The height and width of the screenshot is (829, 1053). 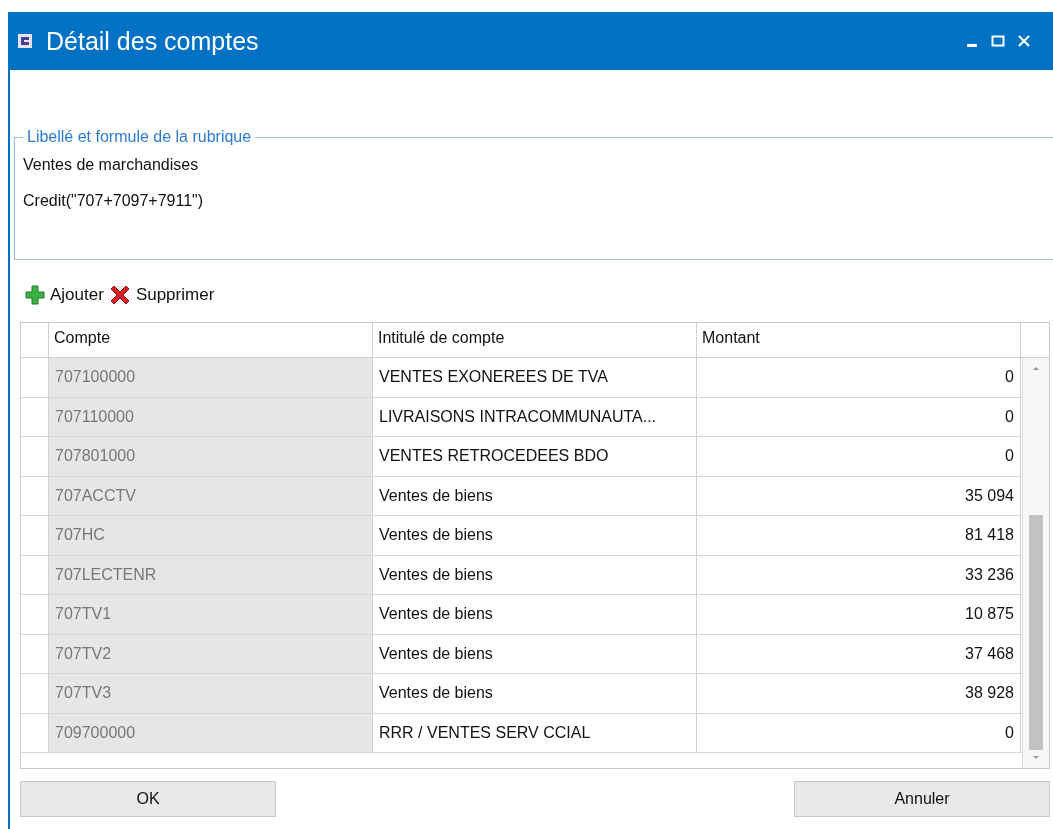 I want to click on rubric-label: Ventes de marchandises, so click(x=111, y=165).